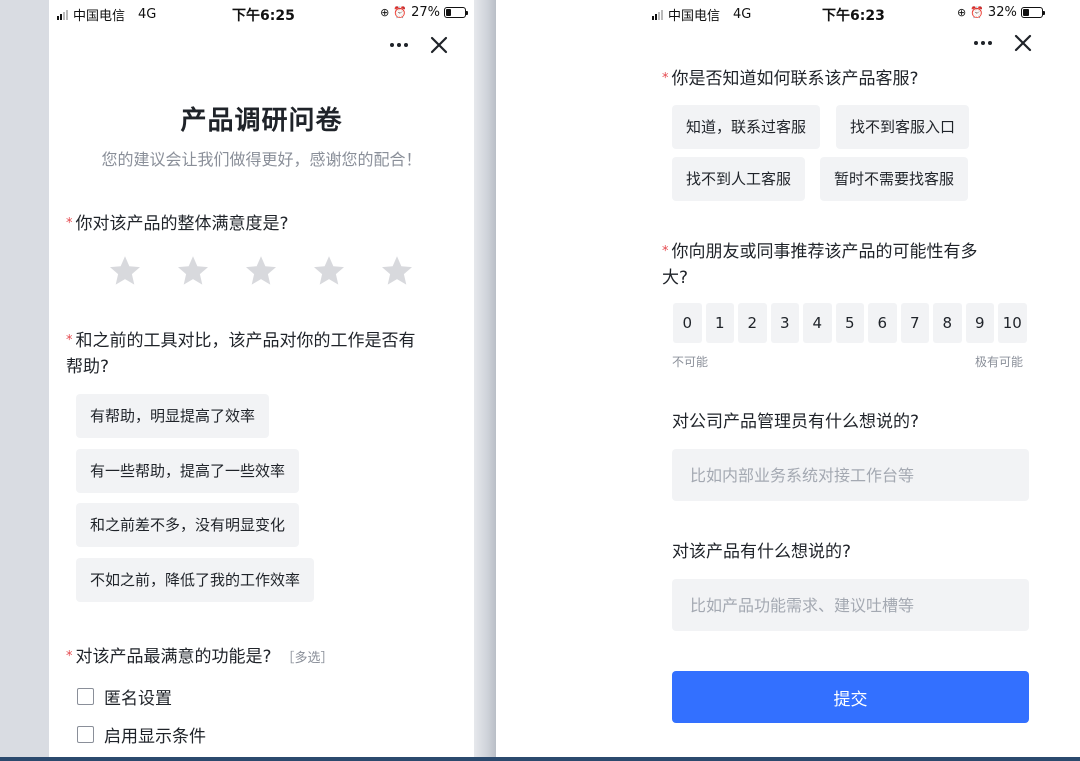 The width and height of the screenshot is (1080, 761). Describe the element at coordinates (195, 580) in the screenshot. I see `option-chip: 不如之前，降低了我的工作效率` at that location.